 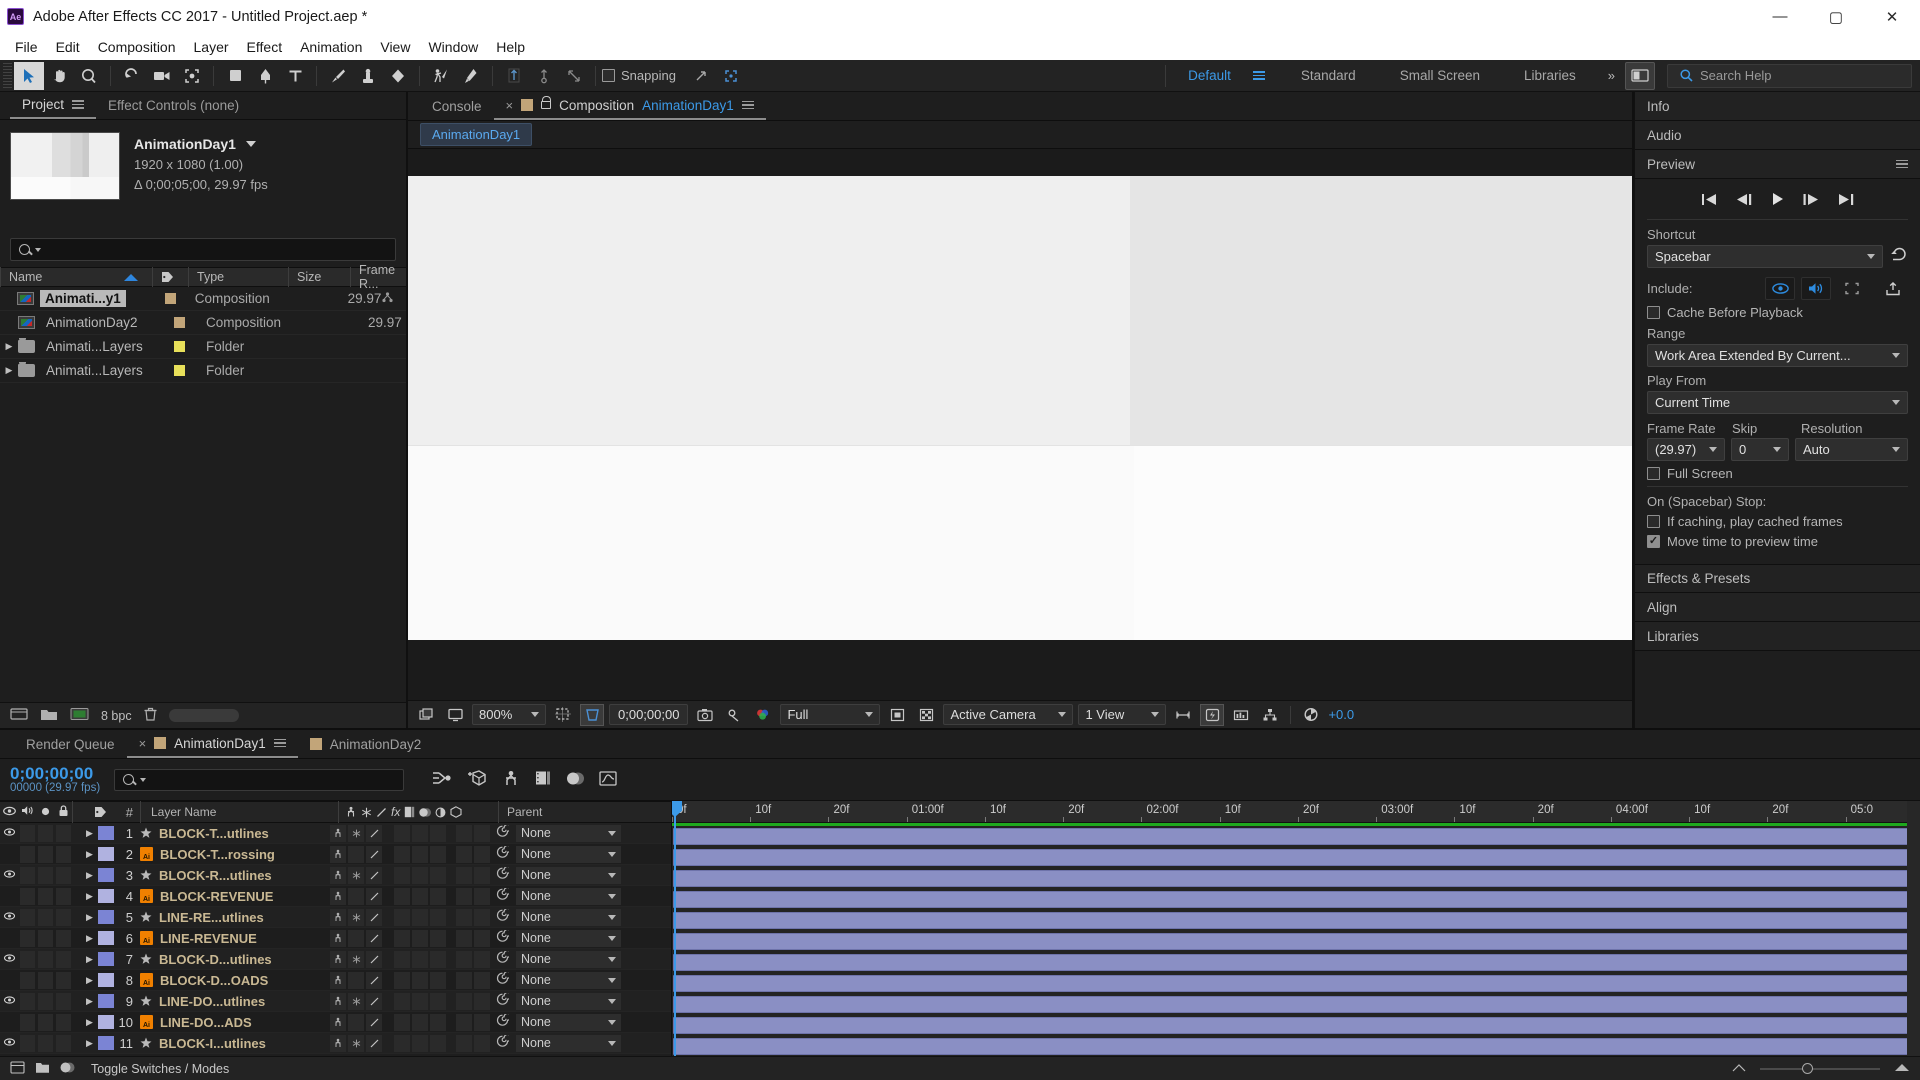 I want to click on close-icon: ×, so click(x=510, y=105).